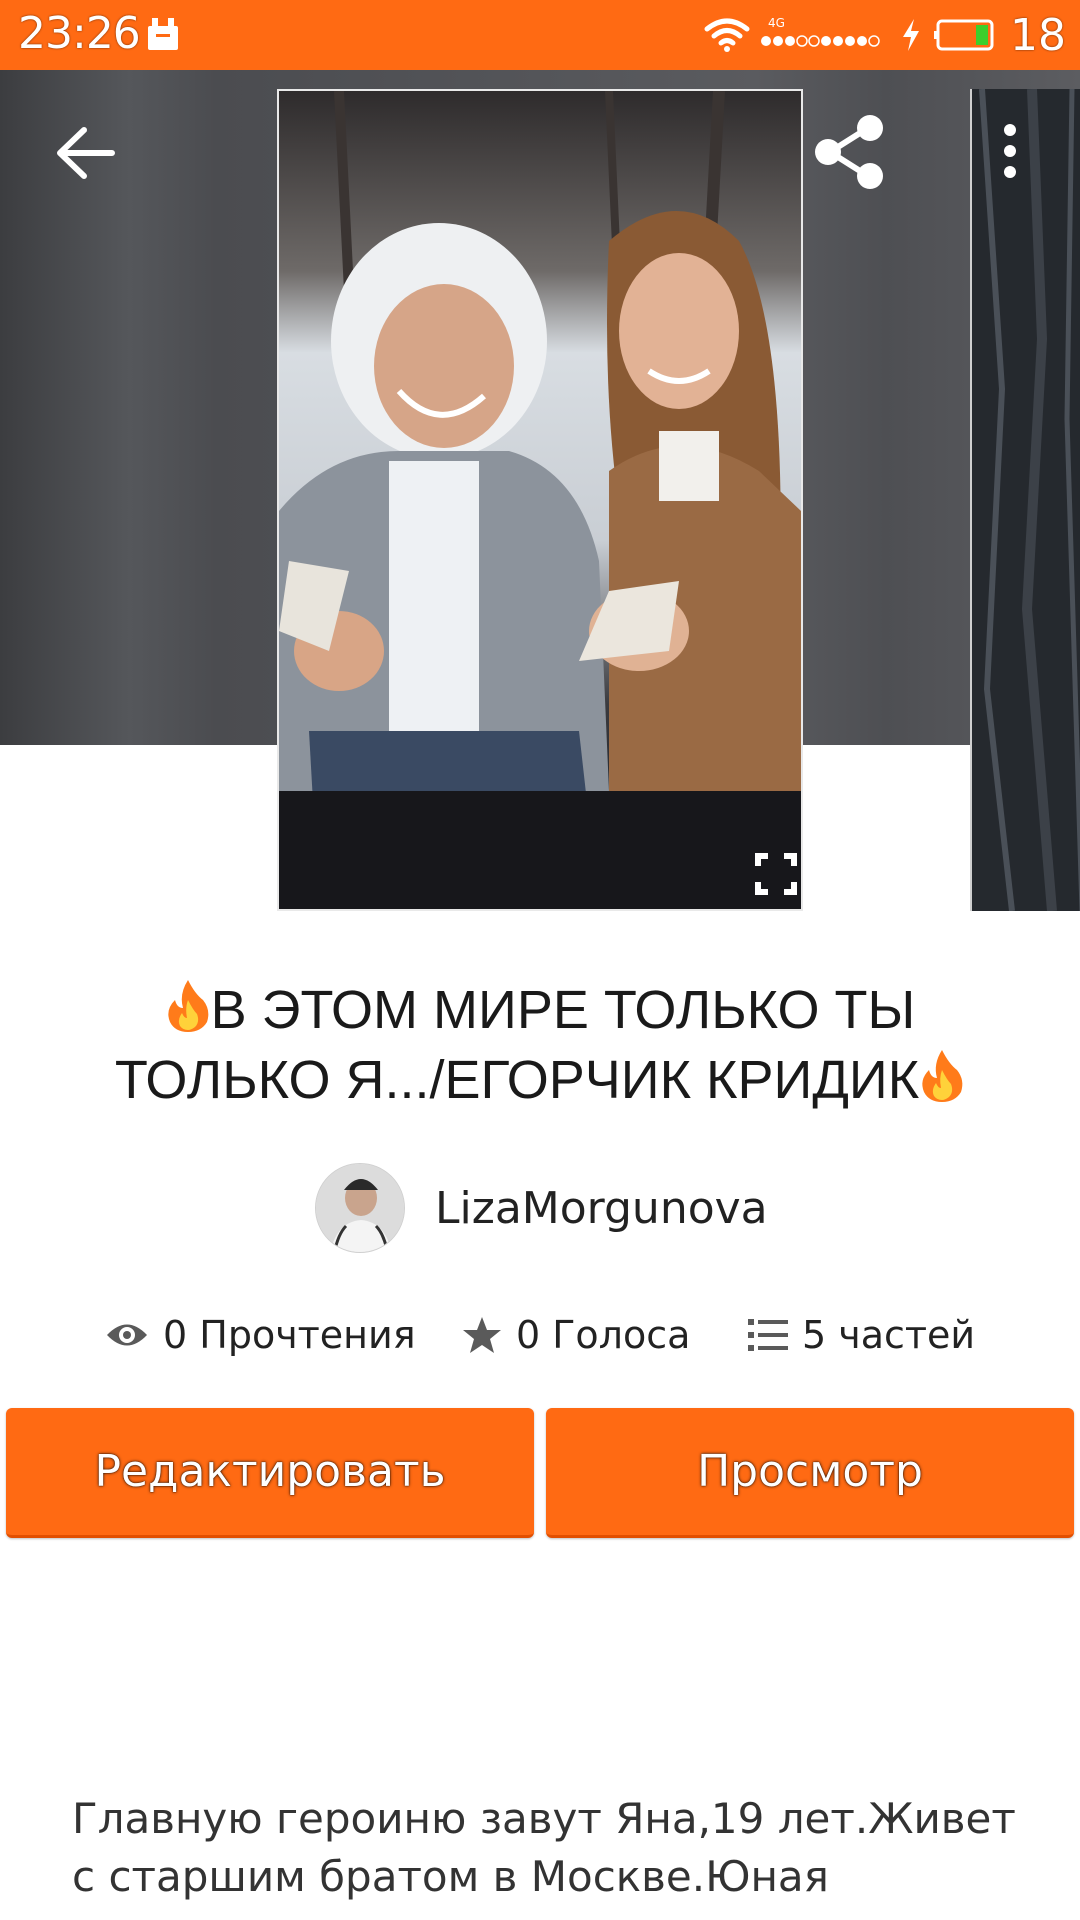 This screenshot has height=1920, width=1080. Describe the element at coordinates (964, 35) in the screenshot. I see `battery-icon` at that location.